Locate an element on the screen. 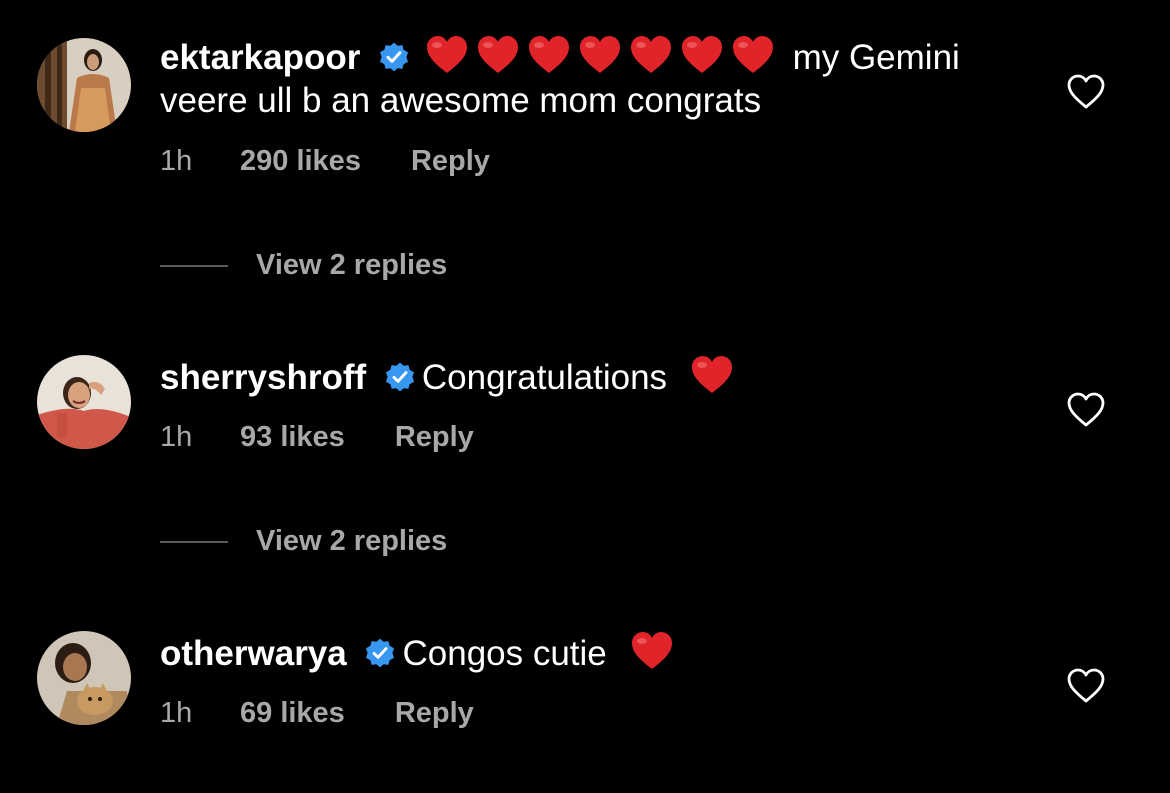  verified-badge-icon is located at coordinates (380, 653).